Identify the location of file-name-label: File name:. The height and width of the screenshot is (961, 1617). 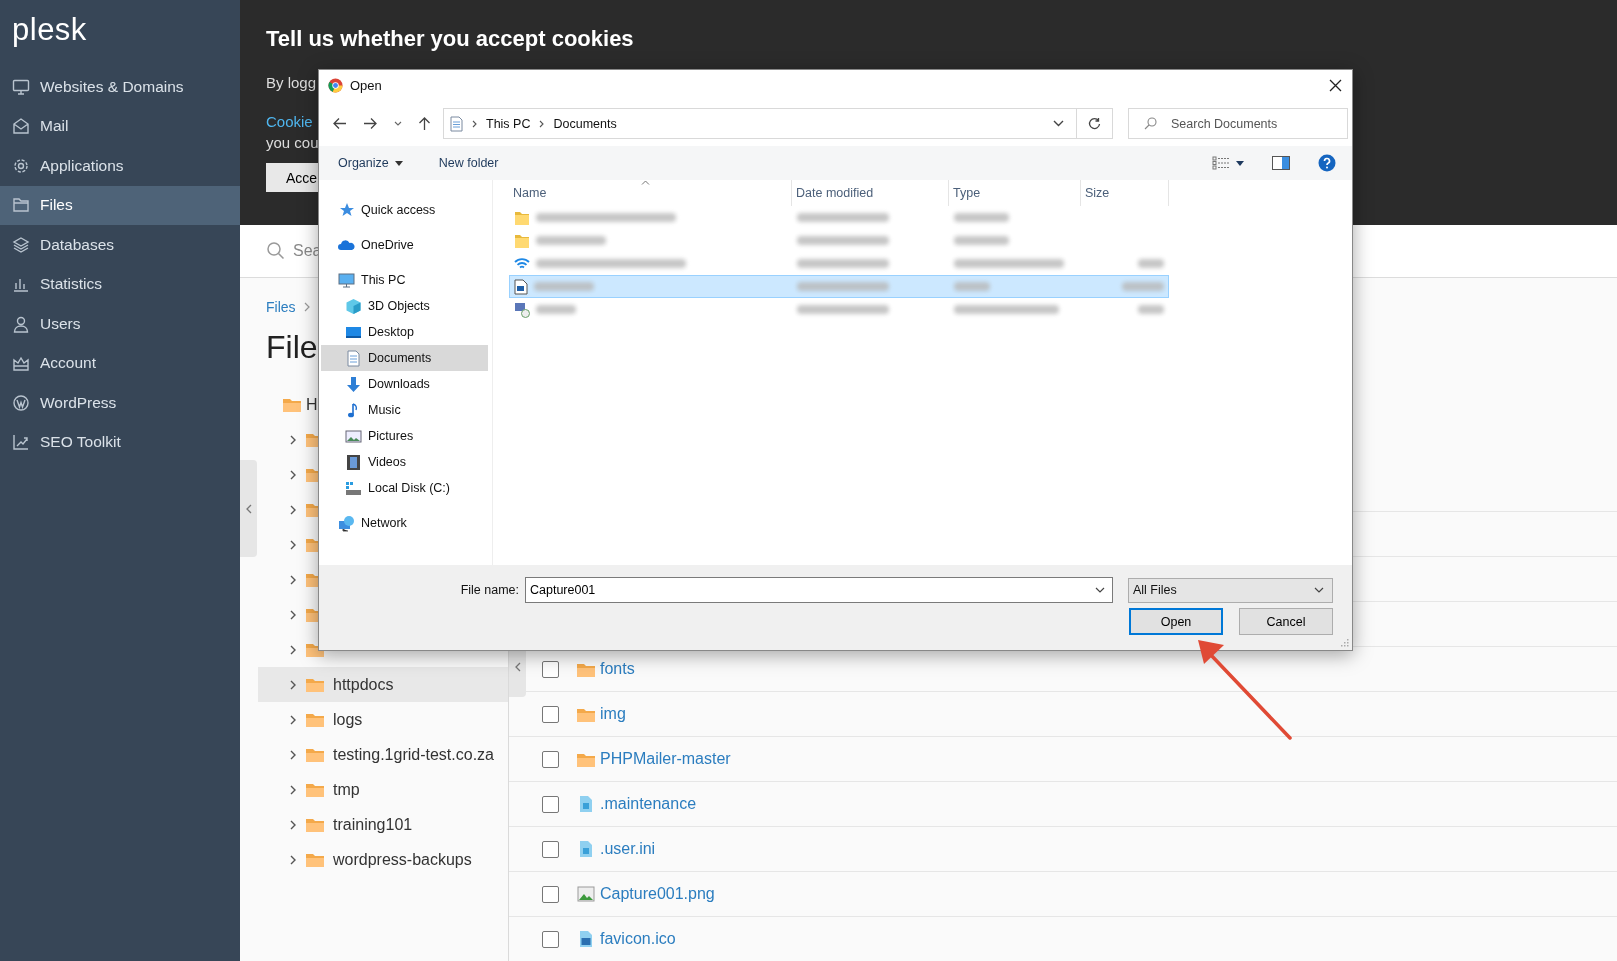
(489, 590).